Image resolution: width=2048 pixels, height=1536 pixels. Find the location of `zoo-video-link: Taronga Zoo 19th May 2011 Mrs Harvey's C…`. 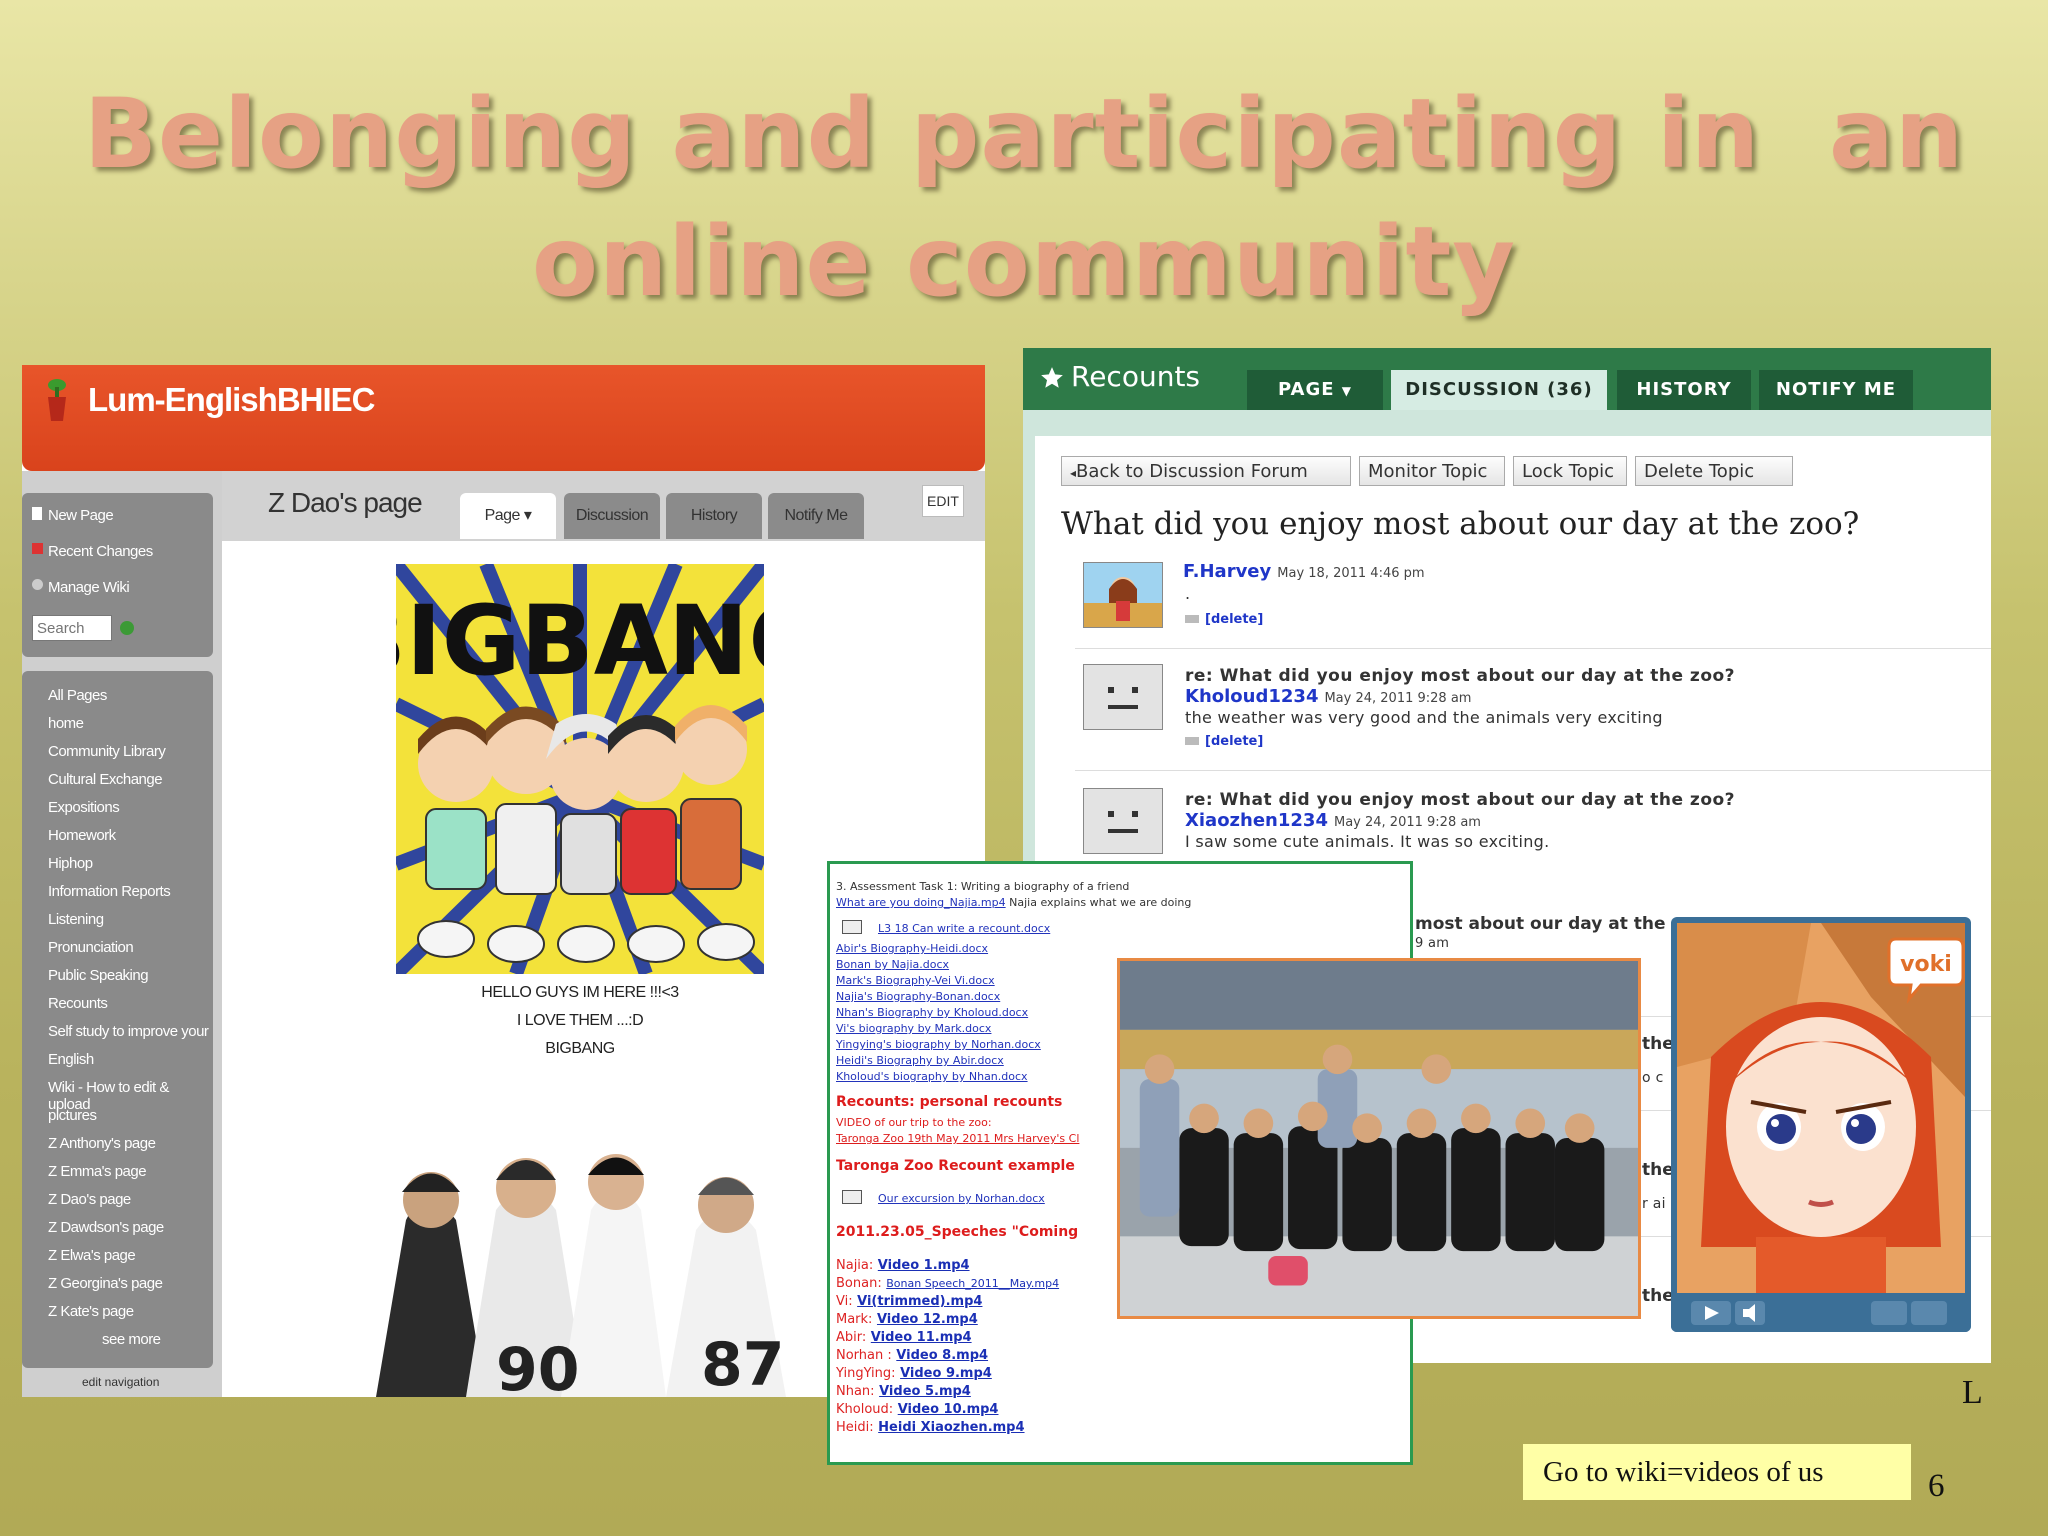

zoo-video-link: Taronga Zoo 19th May 2011 Mrs Harvey's C… is located at coordinates (957, 1138).